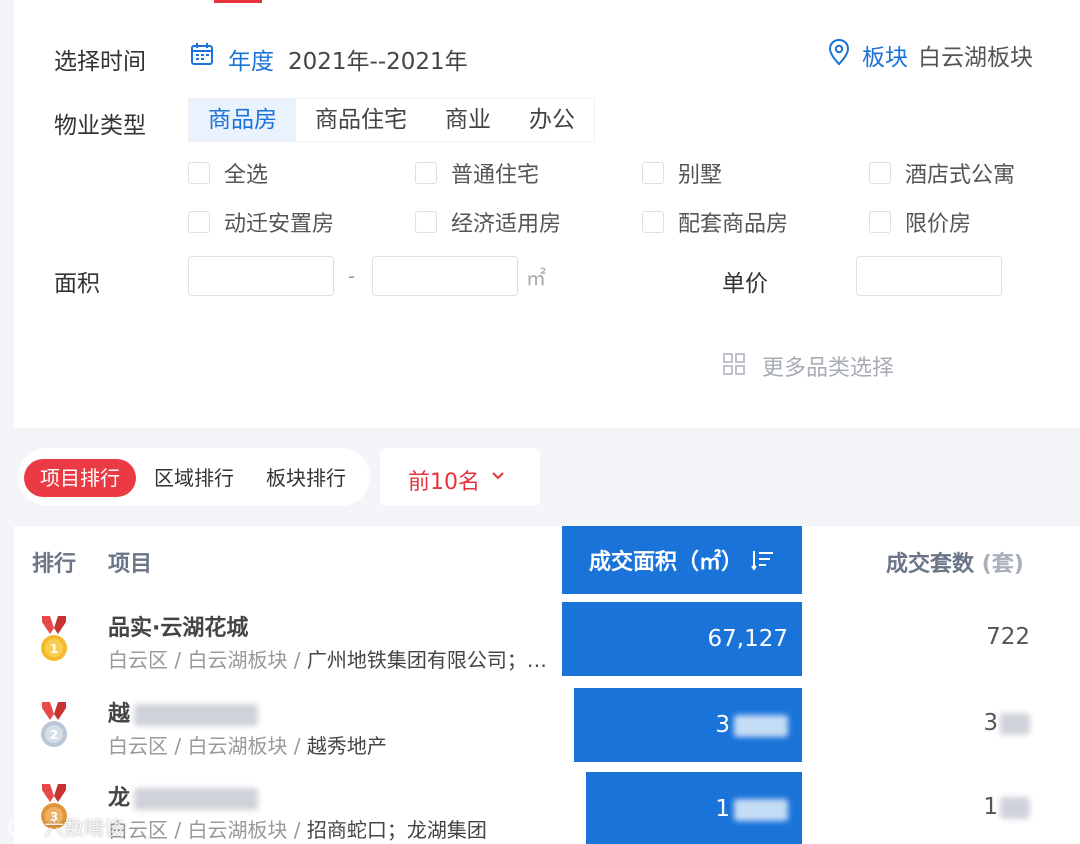 The image size is (1080, 844). What do you see at coordinates (178, 626) in the screenshot?
I see `project-name: 品实·云湖花城` at bounding box center [178, 626].